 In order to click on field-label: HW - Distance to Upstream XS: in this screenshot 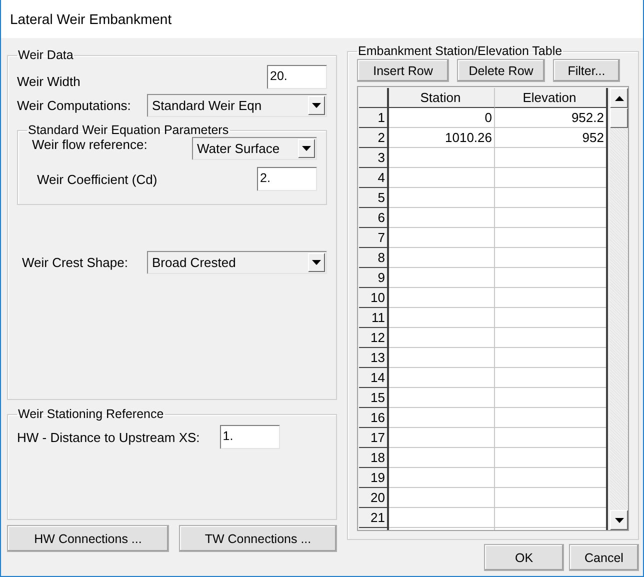, I will do `click(108, 437)`.